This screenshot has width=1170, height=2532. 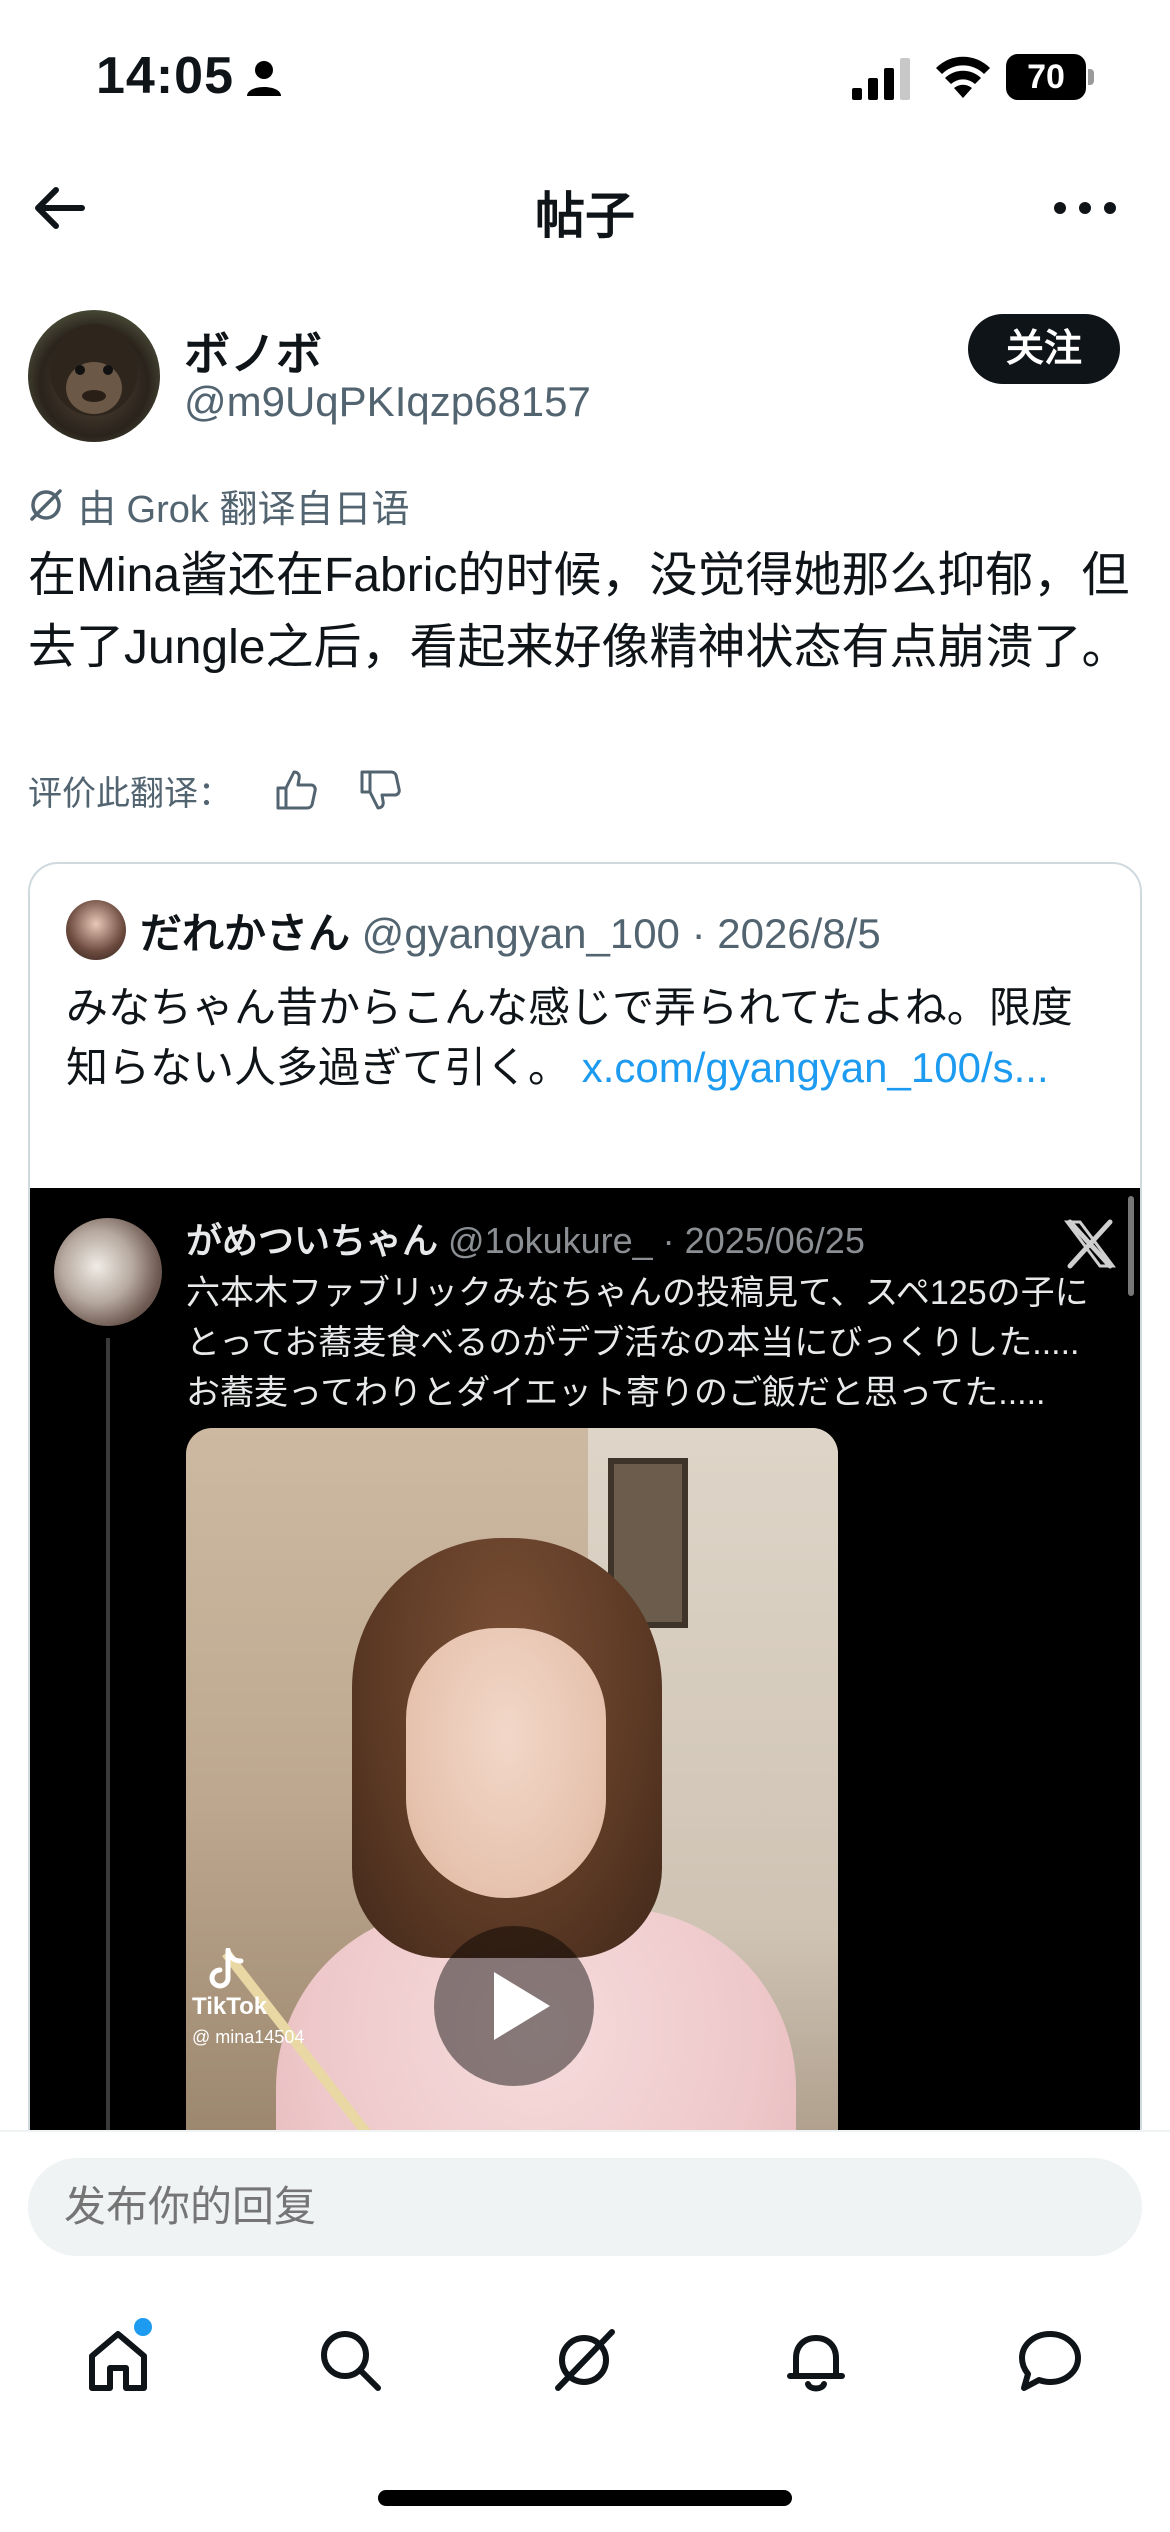 What do you see at coordinates (585, 216) in the screenshot?
I see `page-title: 帖子` at bounding box center [585, 216].